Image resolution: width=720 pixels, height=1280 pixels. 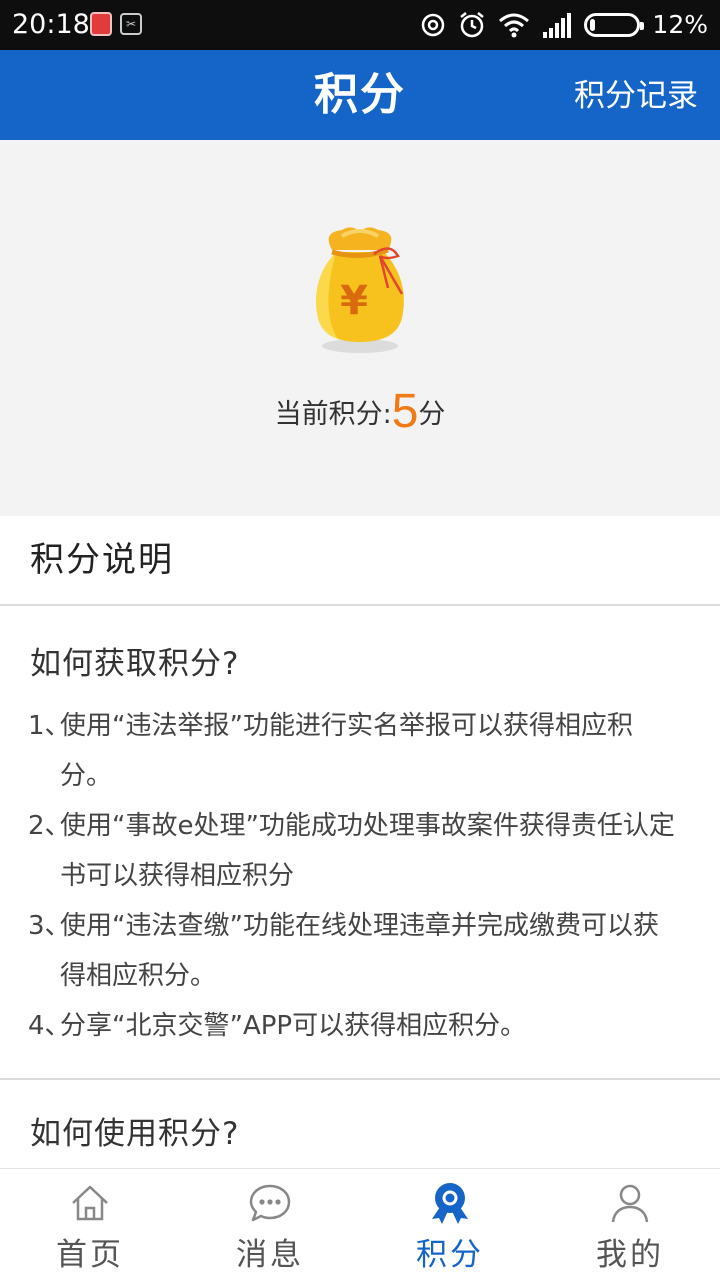 I want to click on list-item: 4、 分享“北京交警”APP可以获得相应积分。, so click(x=360, y=1026).